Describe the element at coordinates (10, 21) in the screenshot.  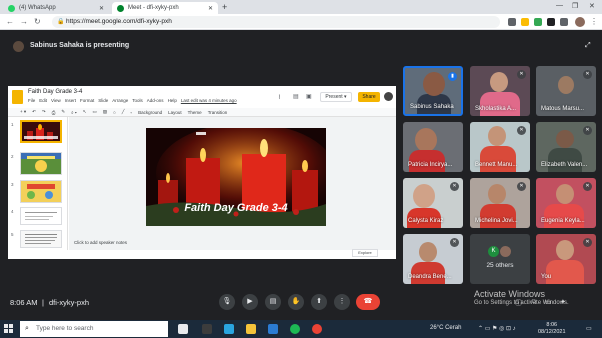
I see `back-icon: ←` at that location.